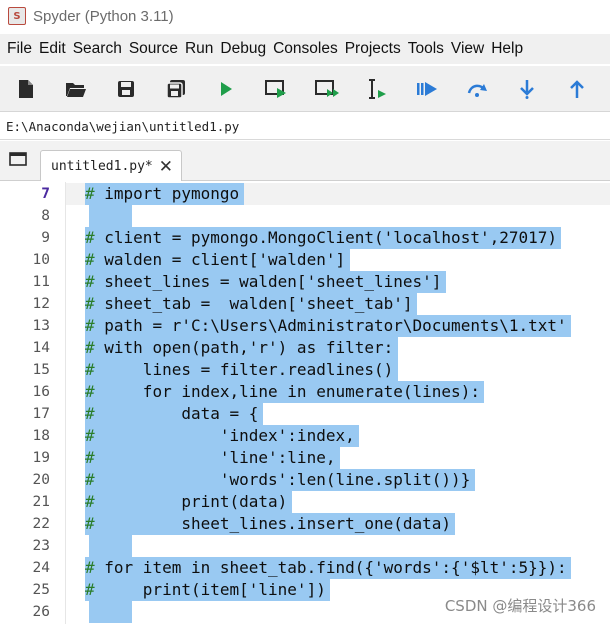 This screenshot has height=624, width=610. I want to click on file-path: E:\Anaconda\wejian\untitled1.py, so click(123, 126).